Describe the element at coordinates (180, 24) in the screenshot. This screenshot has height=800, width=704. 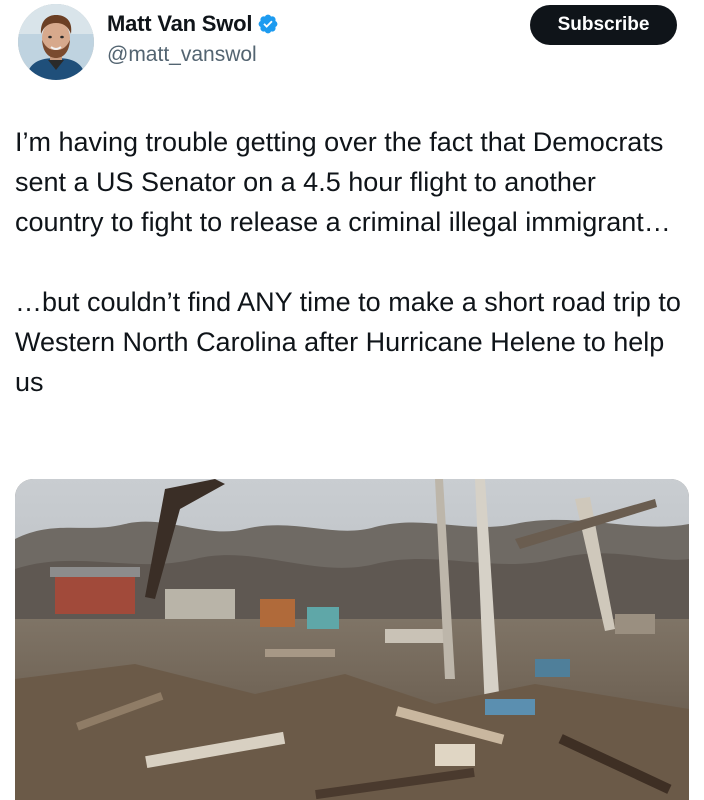
I see `display-name: Matt Van Swol` at that location.